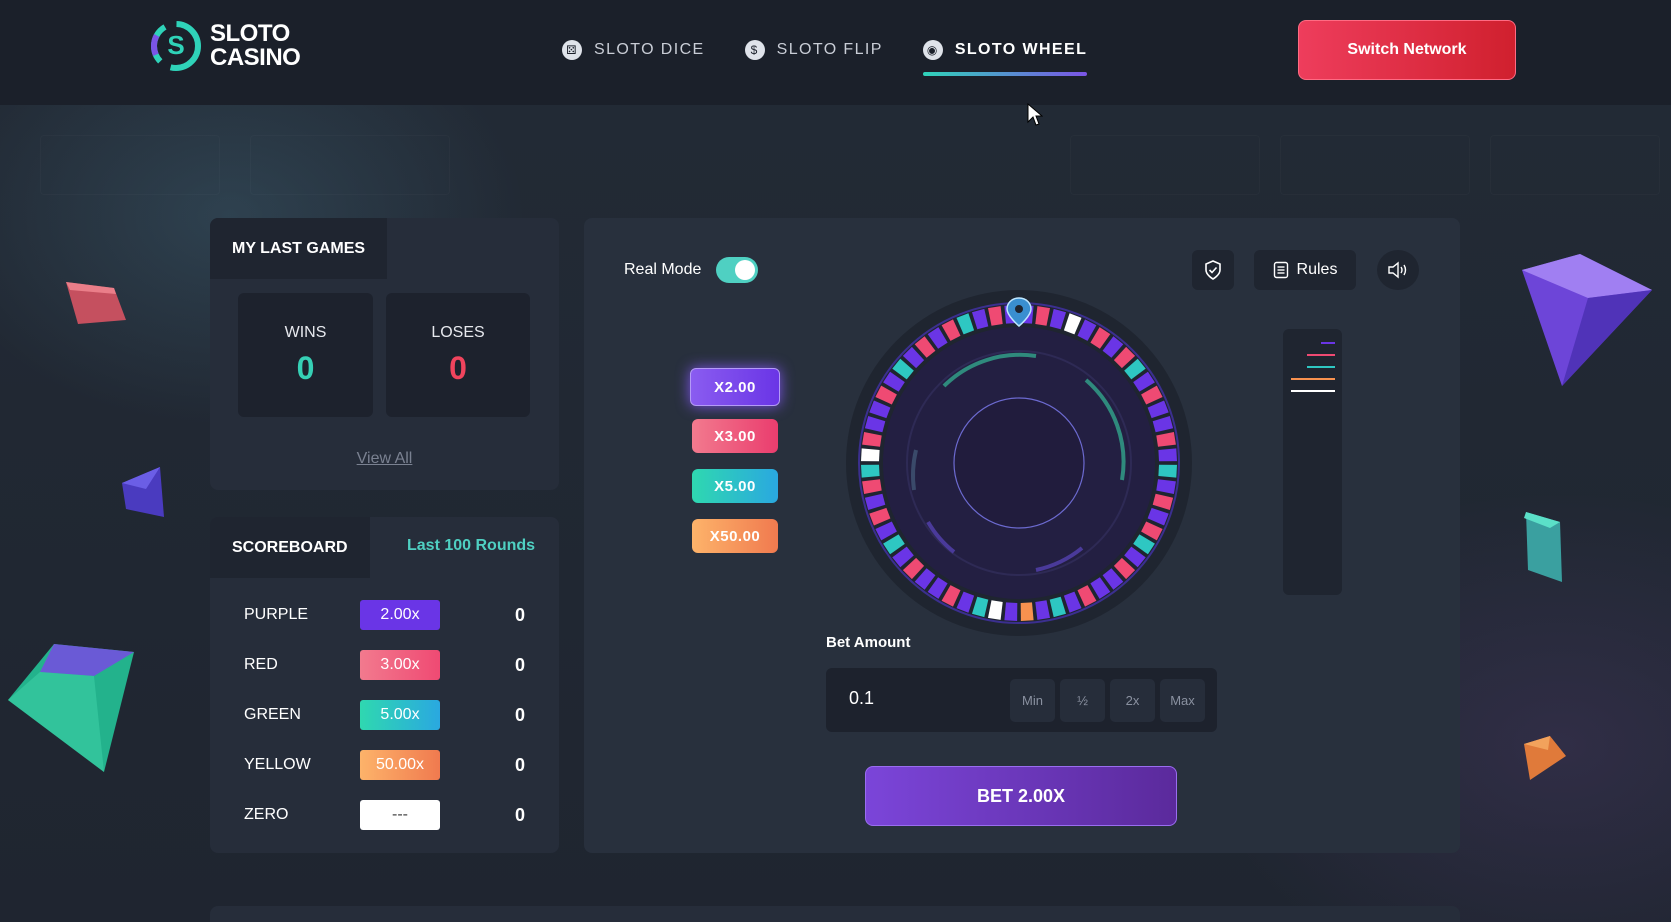 This screenshot has width=1671, height=922. I want to click on logo-icon: S, so click(176, 46).